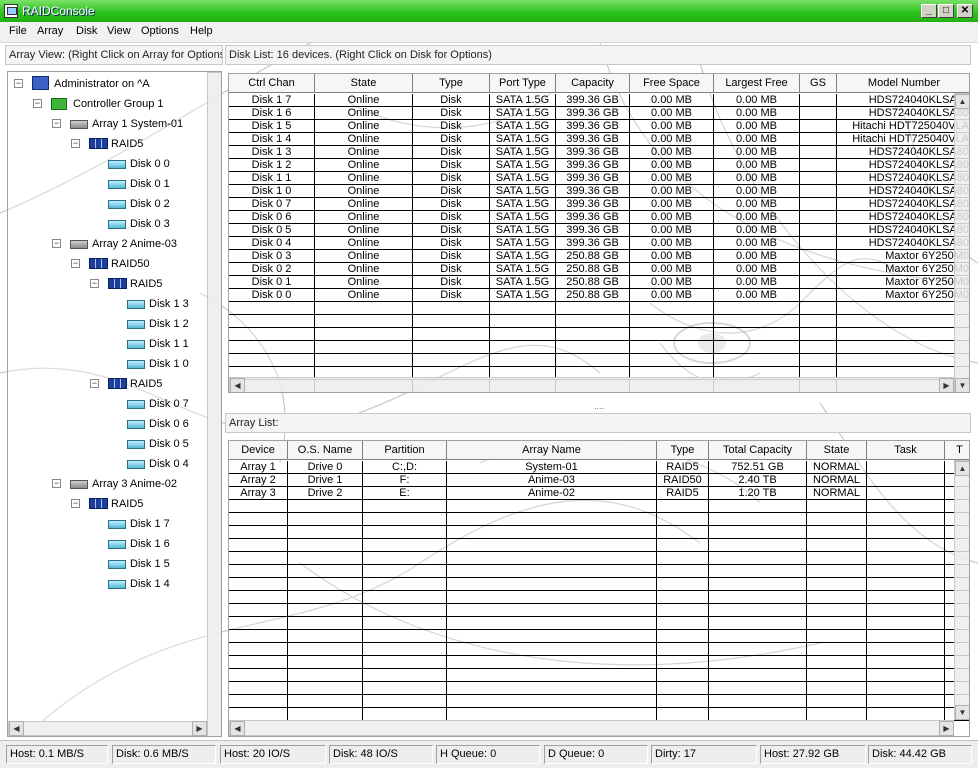 The image size is (978, 768). Describe the element at coordinates (105, 244) in the screenshot. I see `tree-node-array: − Array 2 Anime-03` at that location.